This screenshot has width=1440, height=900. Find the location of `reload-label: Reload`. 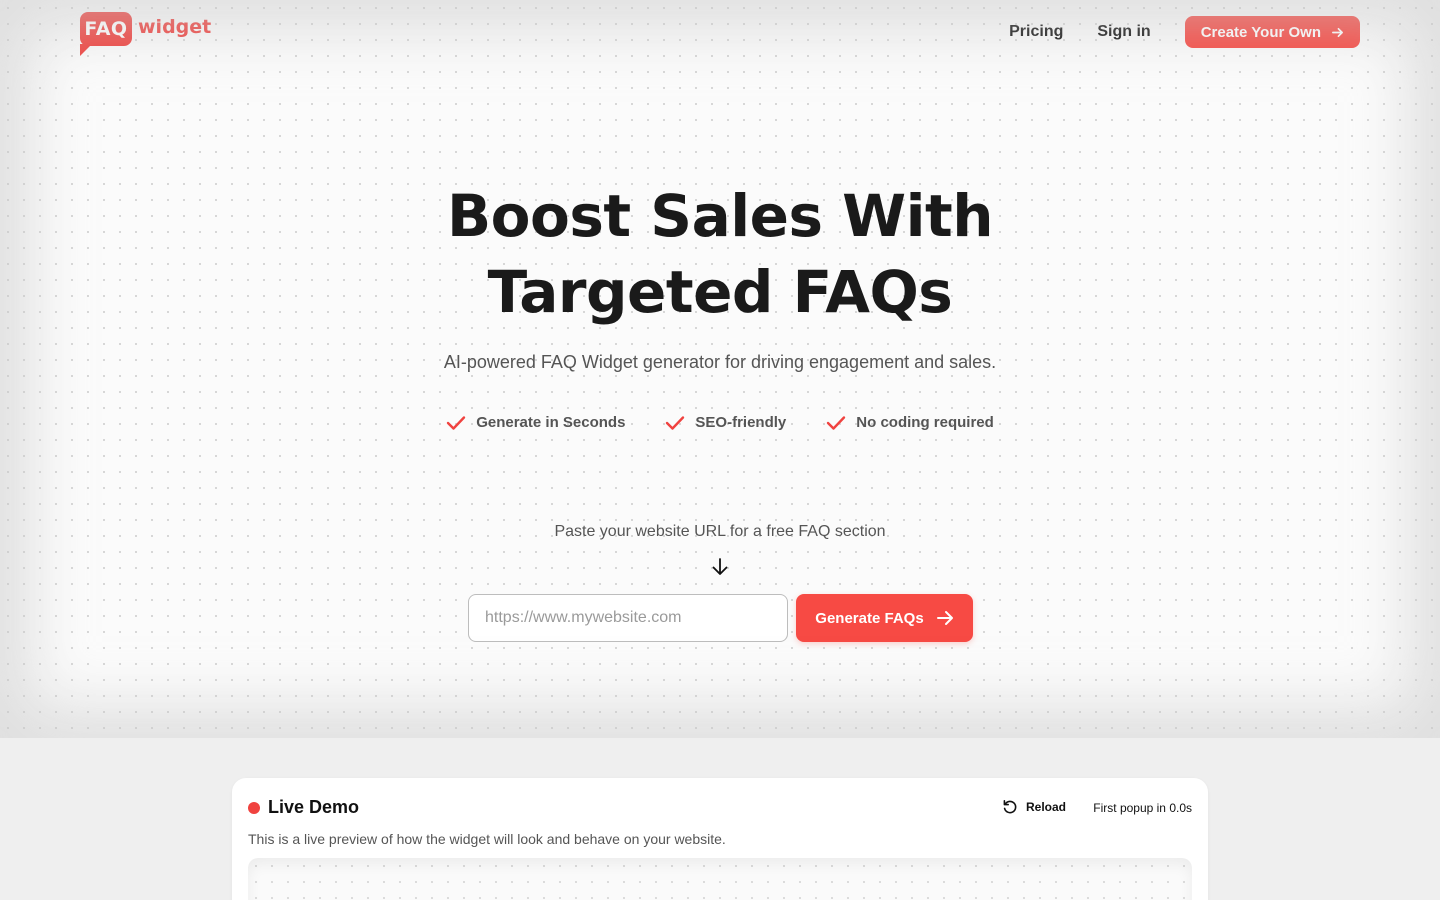

reload-label: Reload is located at coordinates (1046, 807).